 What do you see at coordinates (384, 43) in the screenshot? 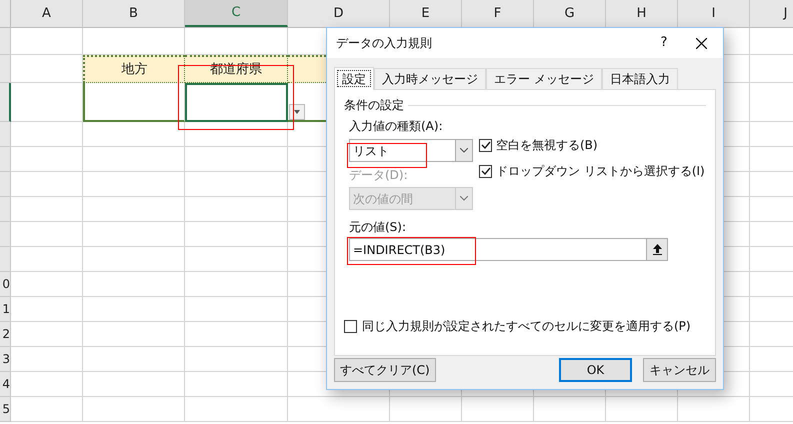
I see `window-title: データの入力規則` at bounding box center [384, 43].